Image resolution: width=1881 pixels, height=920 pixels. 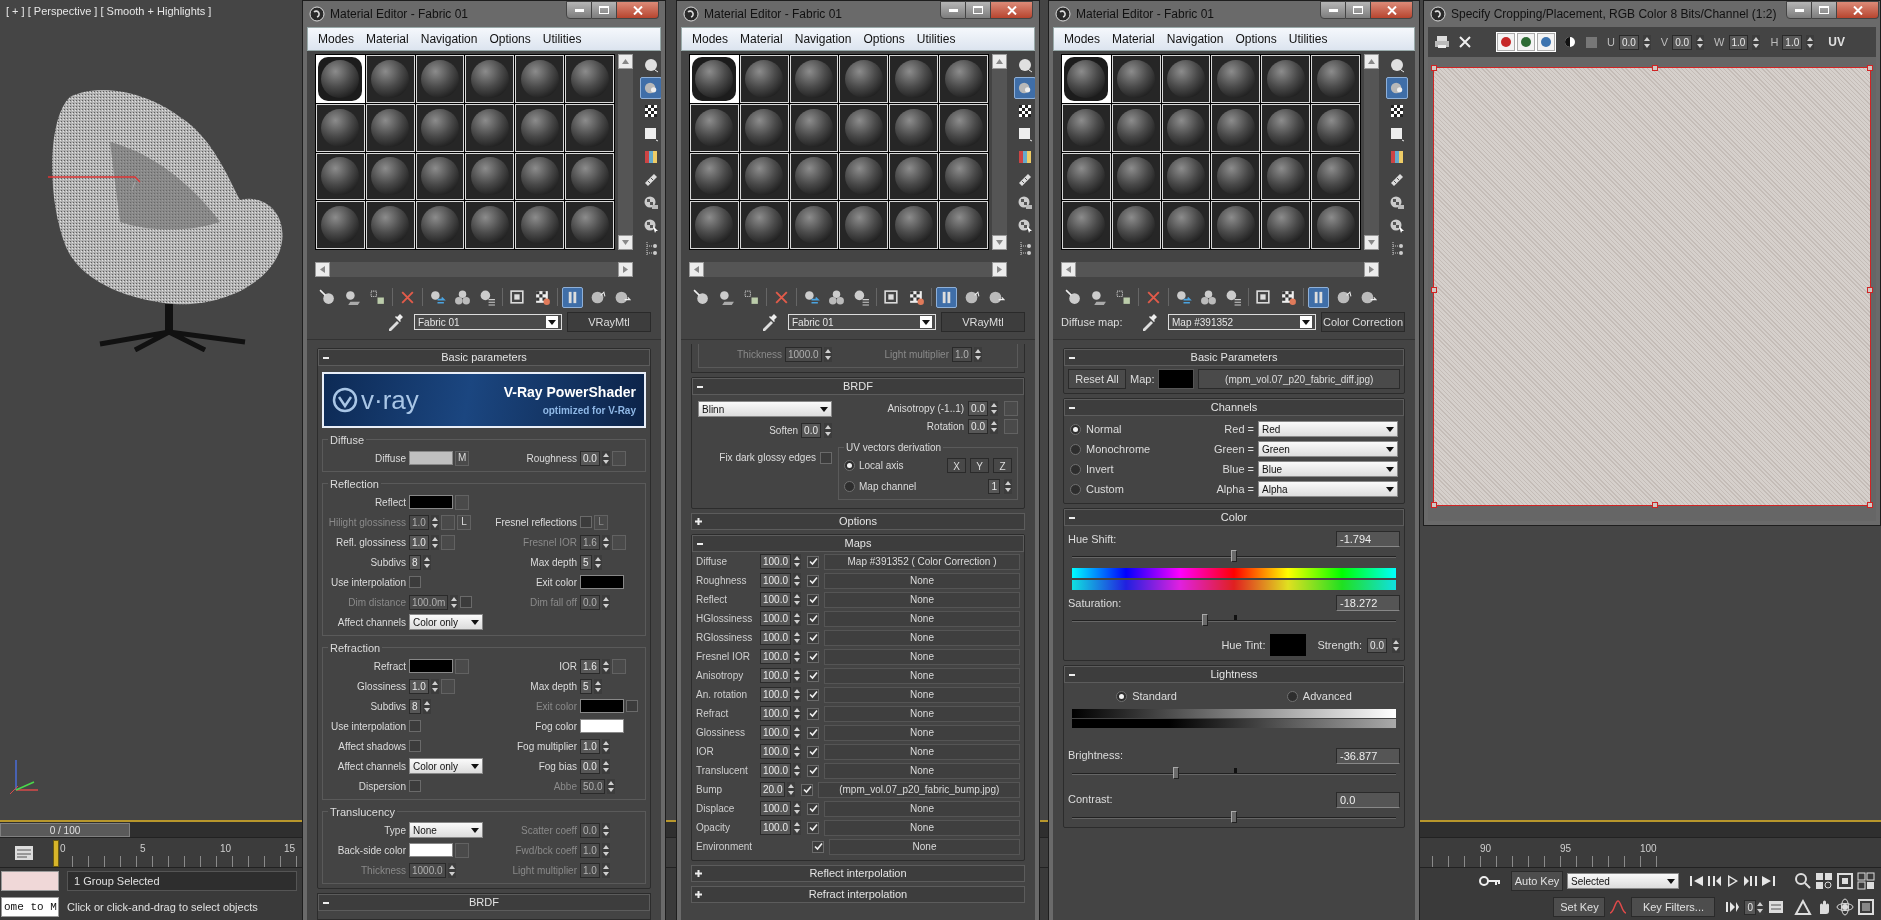 What do you see at coordinates (1234, 674) in the screenshot?
I see `rollout-header: Lightness` at bounding box center [1234, 674].